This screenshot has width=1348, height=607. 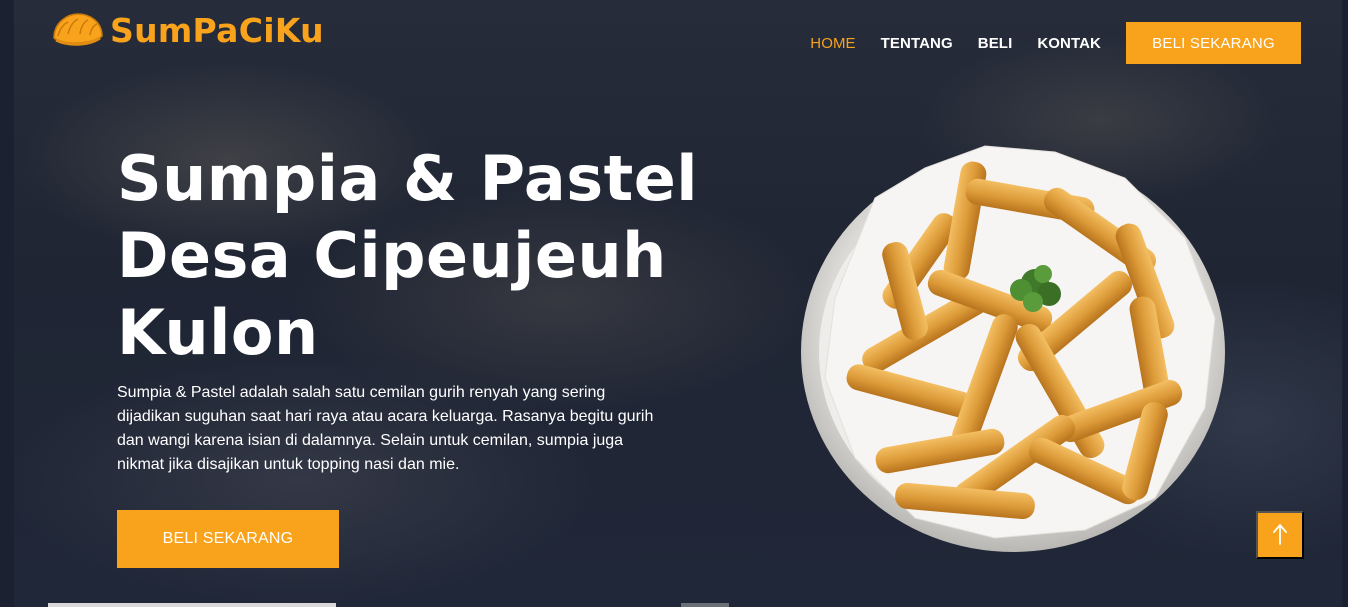 What do you see at coordinates (705, 605) in the screenshot?
I see `bottom-indicator-middle` at bounding box center [705, 605].